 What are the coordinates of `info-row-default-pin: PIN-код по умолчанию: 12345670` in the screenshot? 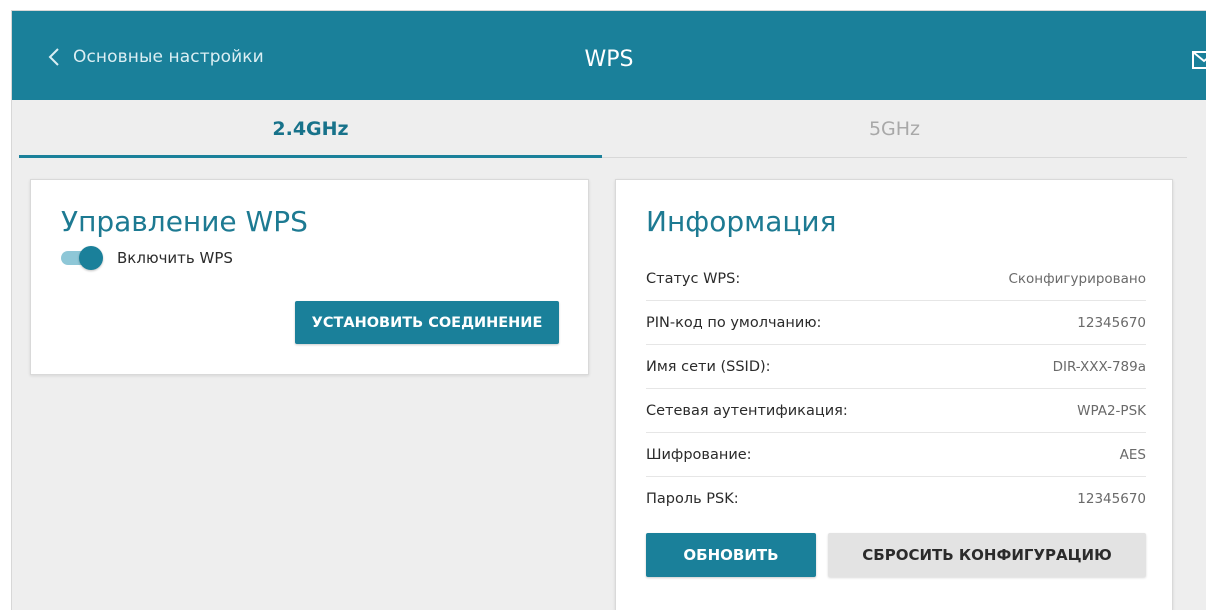 It's located at (896, 323).